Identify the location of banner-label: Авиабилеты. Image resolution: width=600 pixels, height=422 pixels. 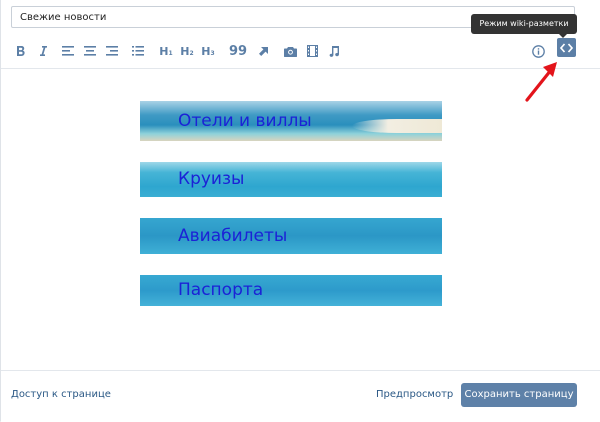
(233, 235).